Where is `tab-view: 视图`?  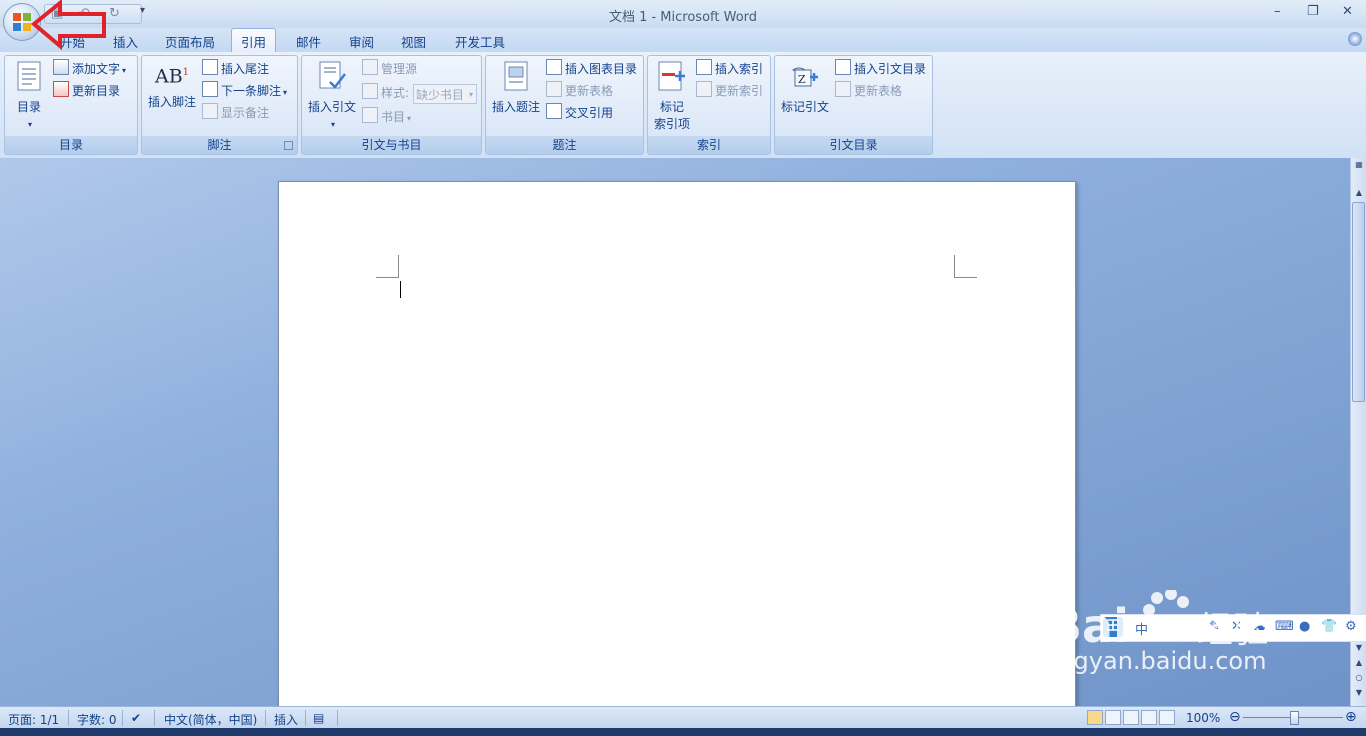
tab-view: 视图 is located at coordinates (413, 41).